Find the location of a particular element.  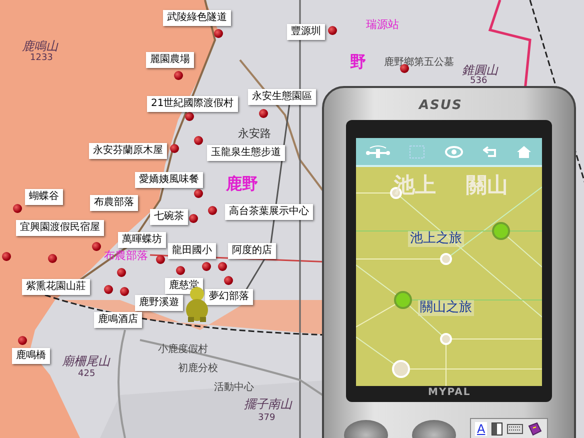

road-label: 永安路 is located at coordinates (254, 133).